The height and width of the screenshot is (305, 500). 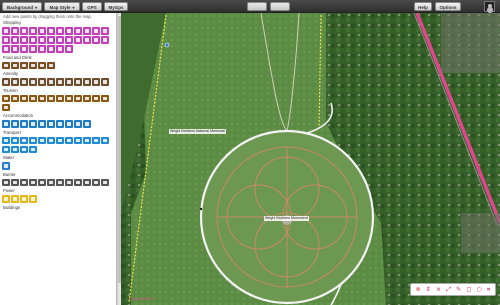 What do you see at coordinates (201, 209) in the screenshot?
I see `poi-marker` at bounding box center [201, 209].